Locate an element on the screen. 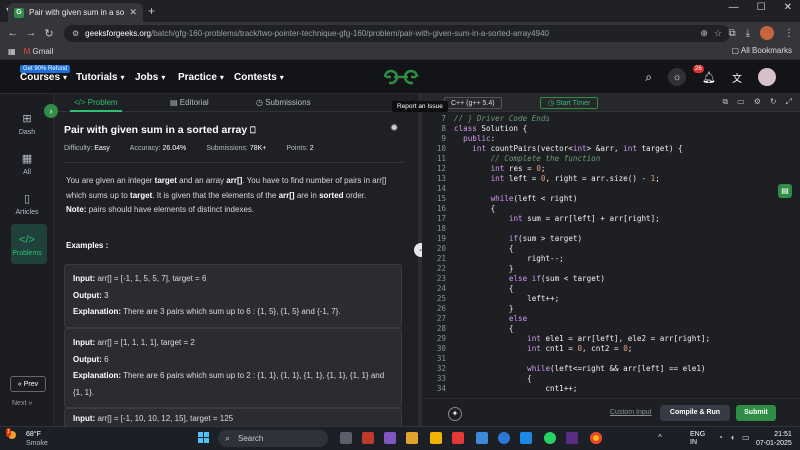 This screenshot has width=800, height=450. app-red-icon is located at coordinates (458, 438).